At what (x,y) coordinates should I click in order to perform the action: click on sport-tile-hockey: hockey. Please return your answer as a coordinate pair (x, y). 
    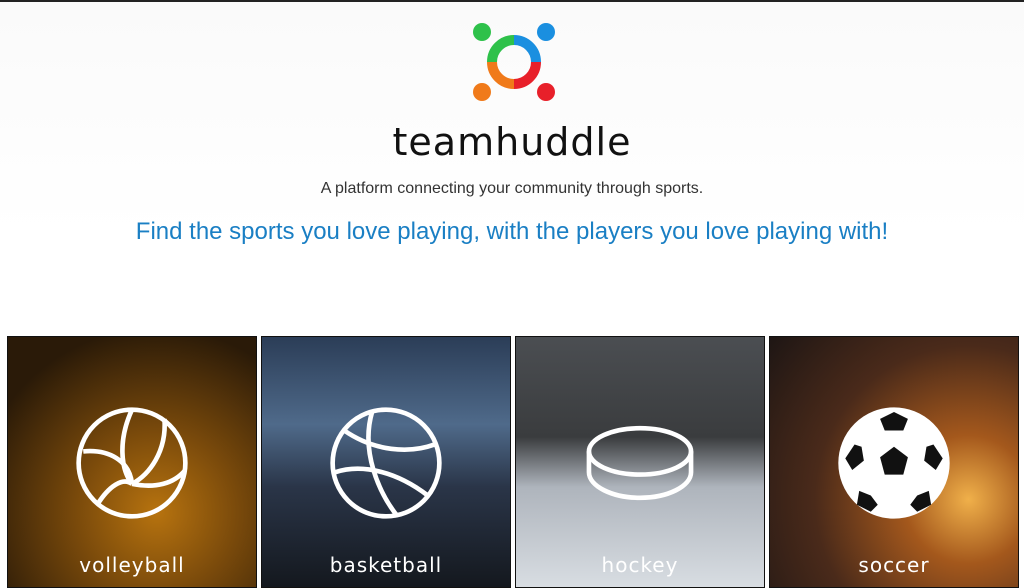
    Looking at the image, I should click on (640, 462).